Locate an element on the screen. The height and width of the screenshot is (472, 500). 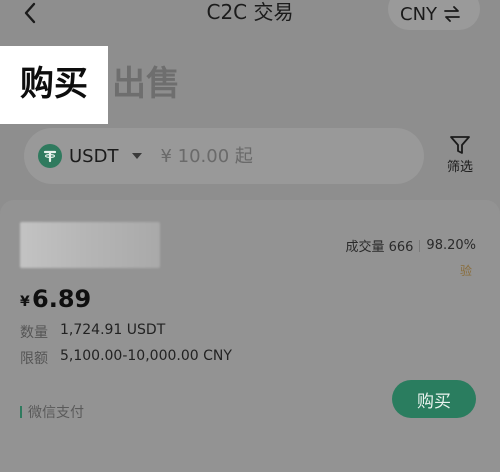
verified-badge: 验 is located at coordinates (466, 271).